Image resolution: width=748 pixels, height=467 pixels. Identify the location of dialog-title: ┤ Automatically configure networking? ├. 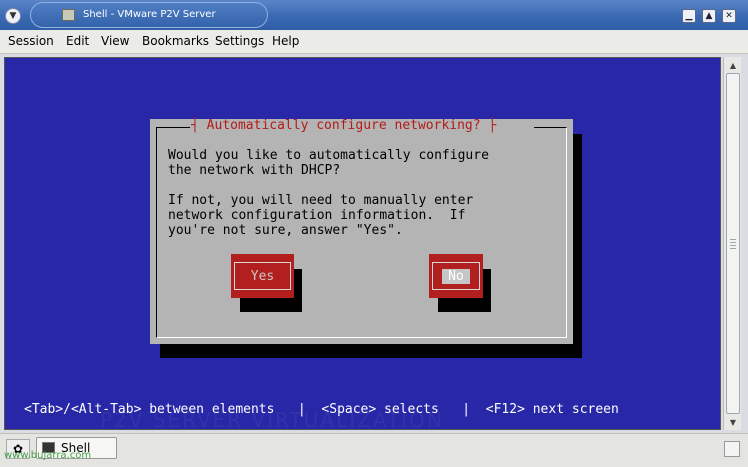
(344, 125).